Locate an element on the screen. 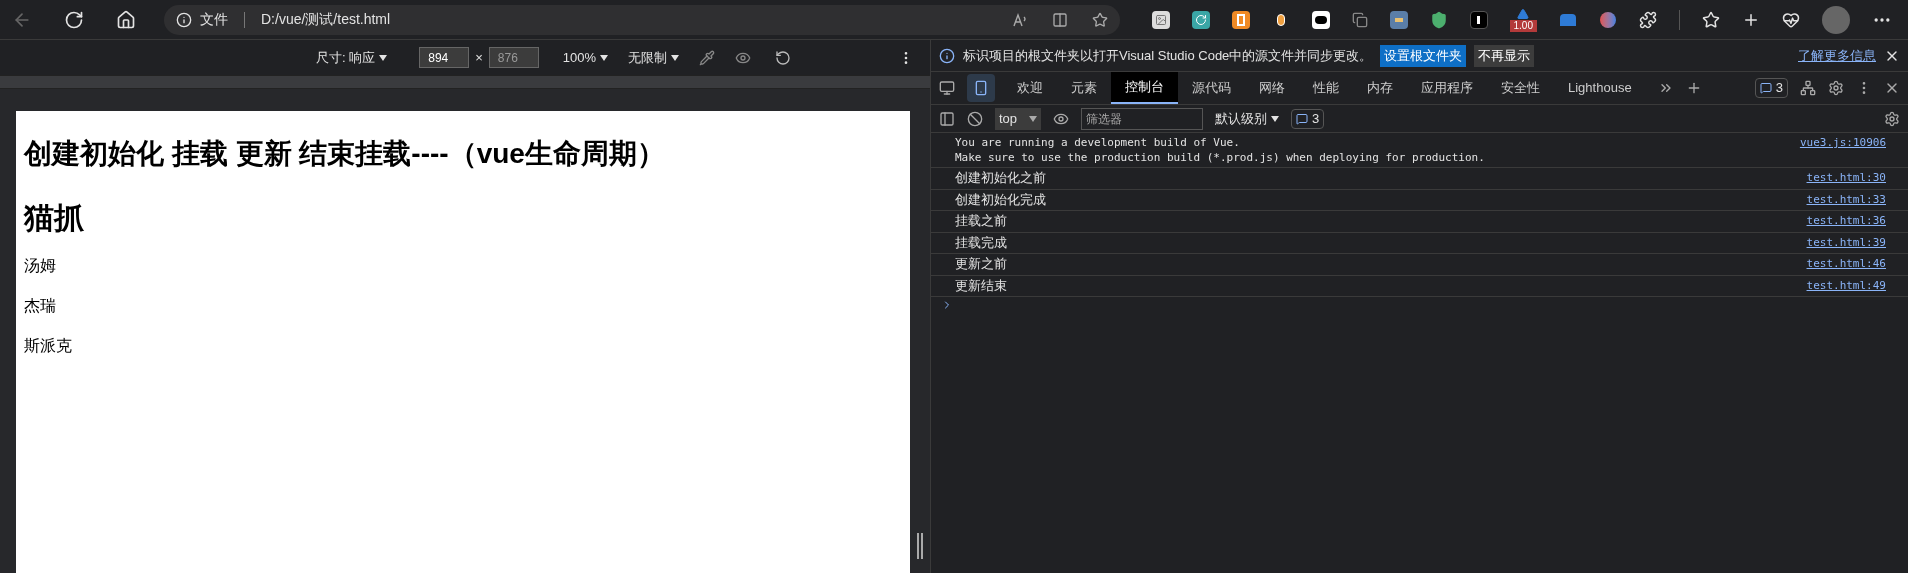  source-link: test.html:49 is located at coordinates (1846, 285).